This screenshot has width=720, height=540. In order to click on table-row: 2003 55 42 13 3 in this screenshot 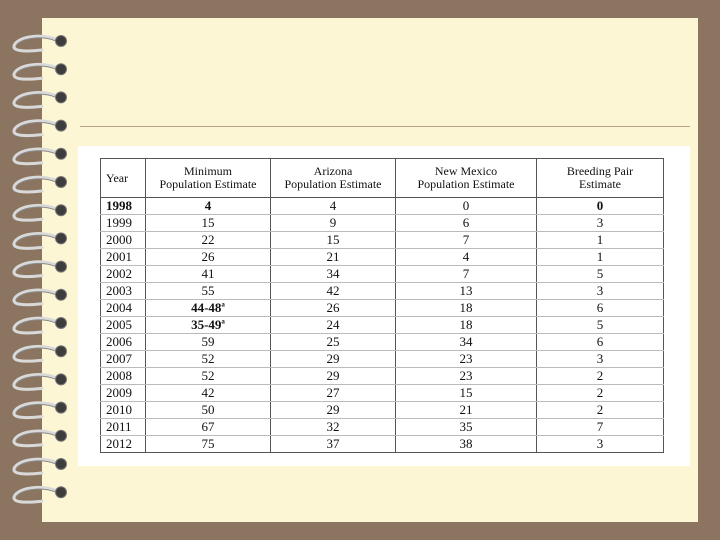, I will do `click(382, 291)`.